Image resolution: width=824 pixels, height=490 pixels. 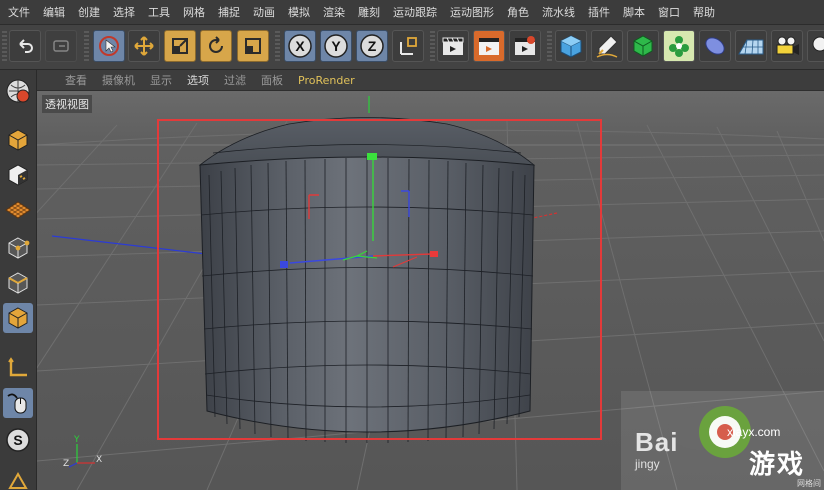 I want to click on redo-button, so click(x=61, y=46).